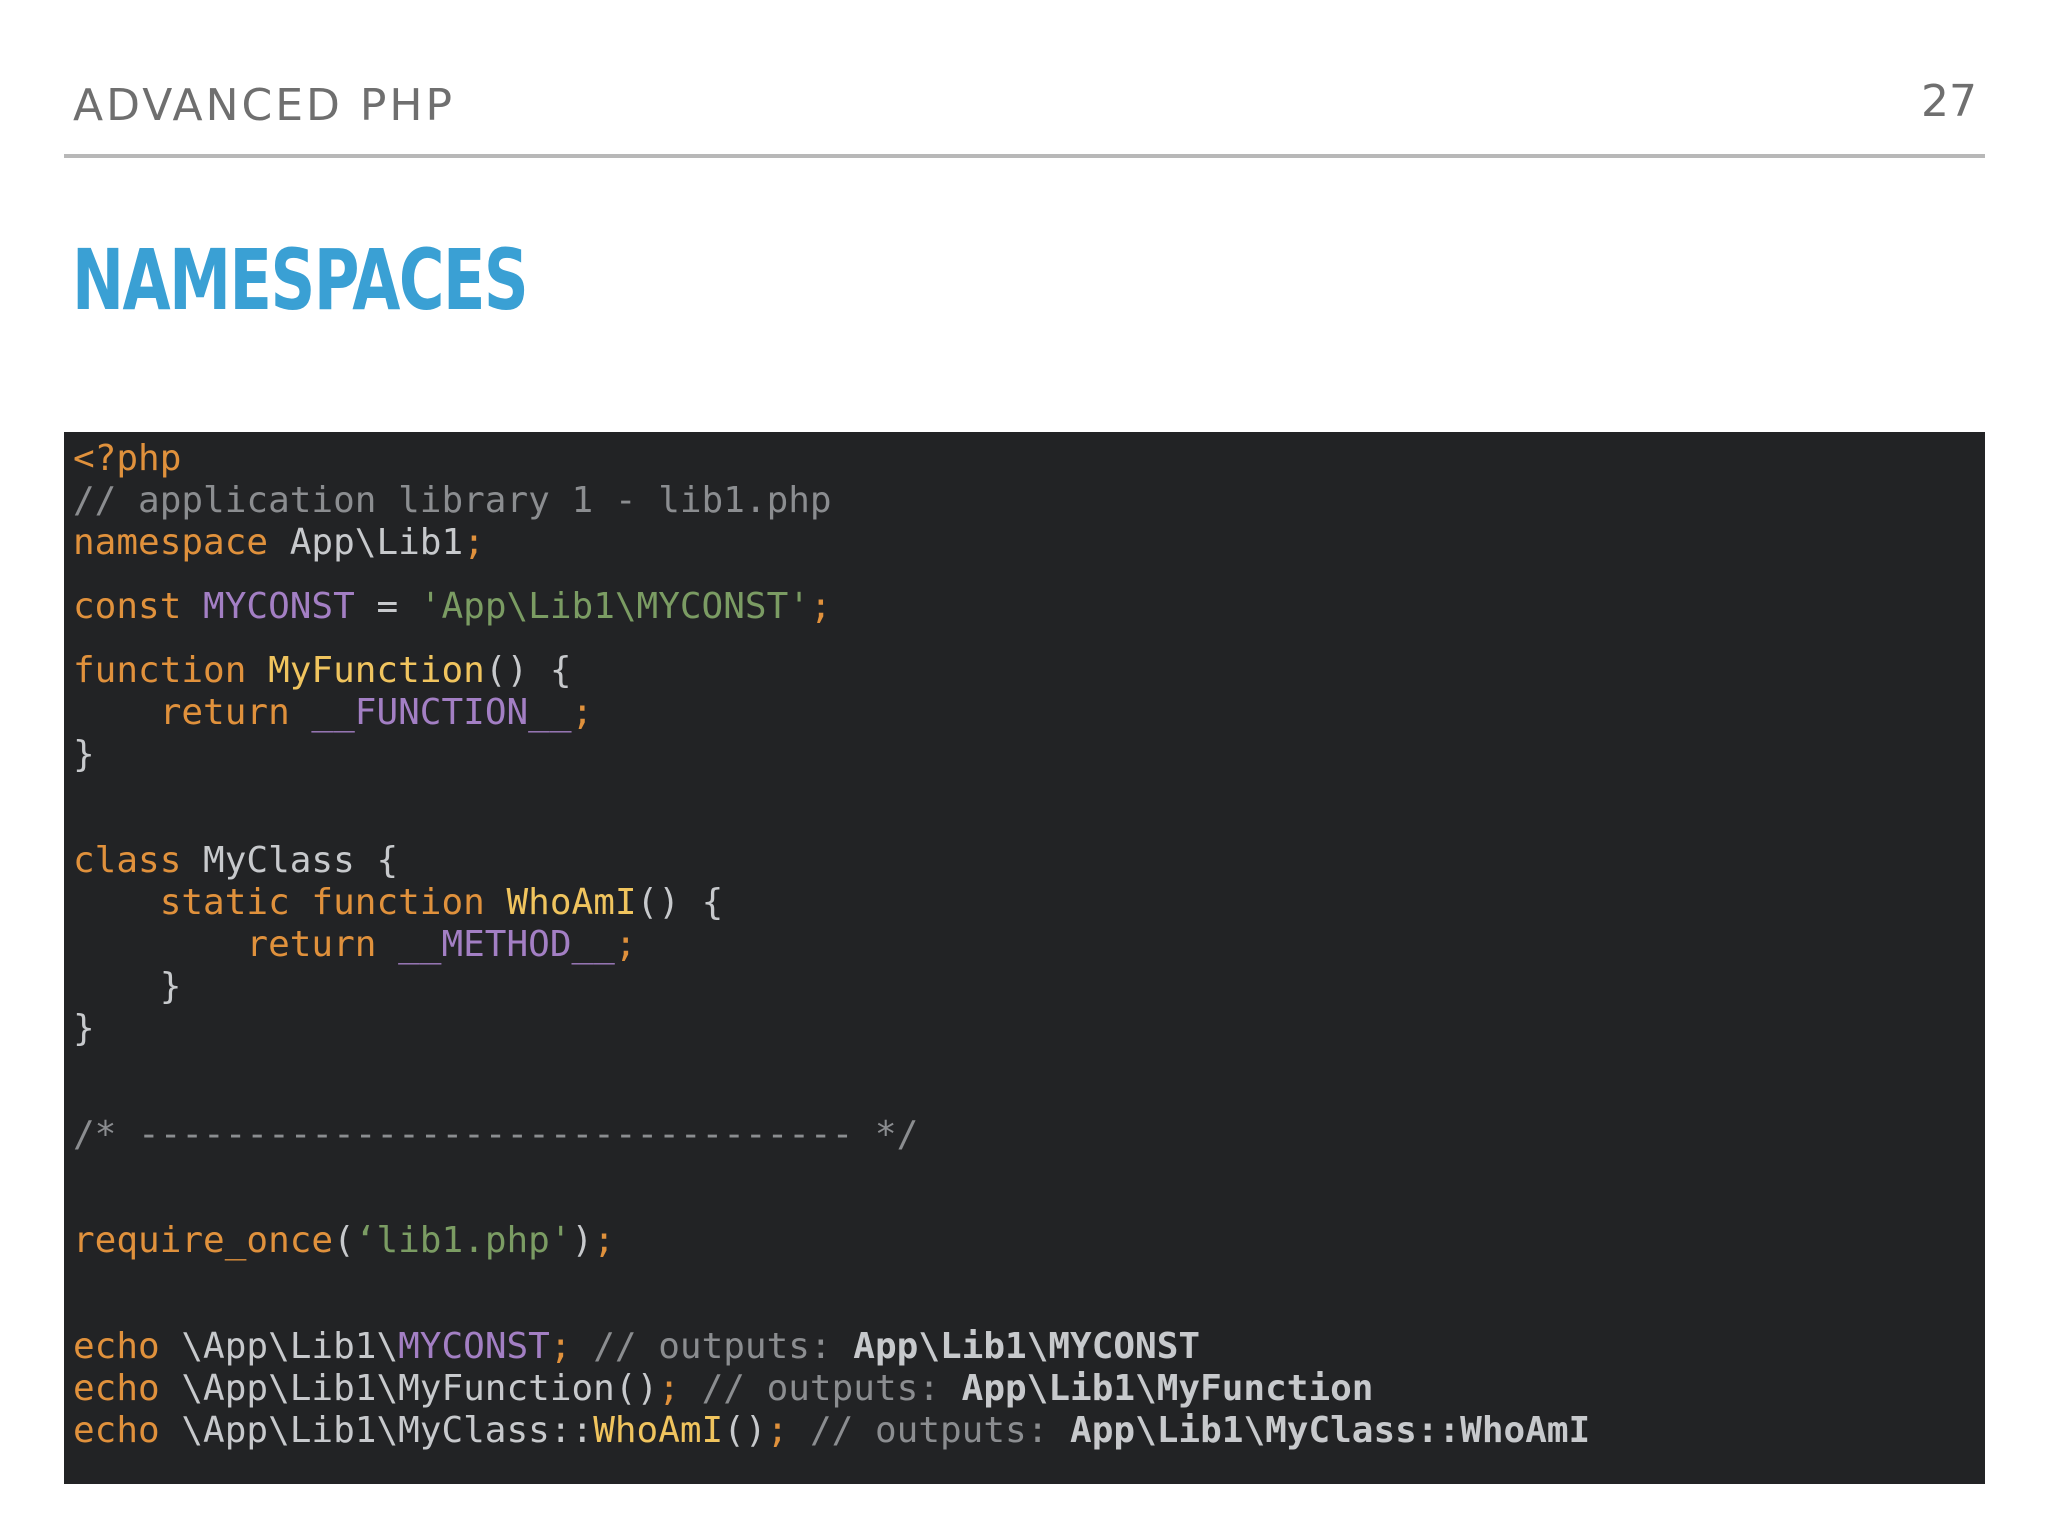 Image resolution: width=2048 pixels, height=1536 pixels. What do you see at coordinates (463, 1240) in the screenshot?
I see `require-string: ‘lib1.php'` at bounding box center [463, 1240].